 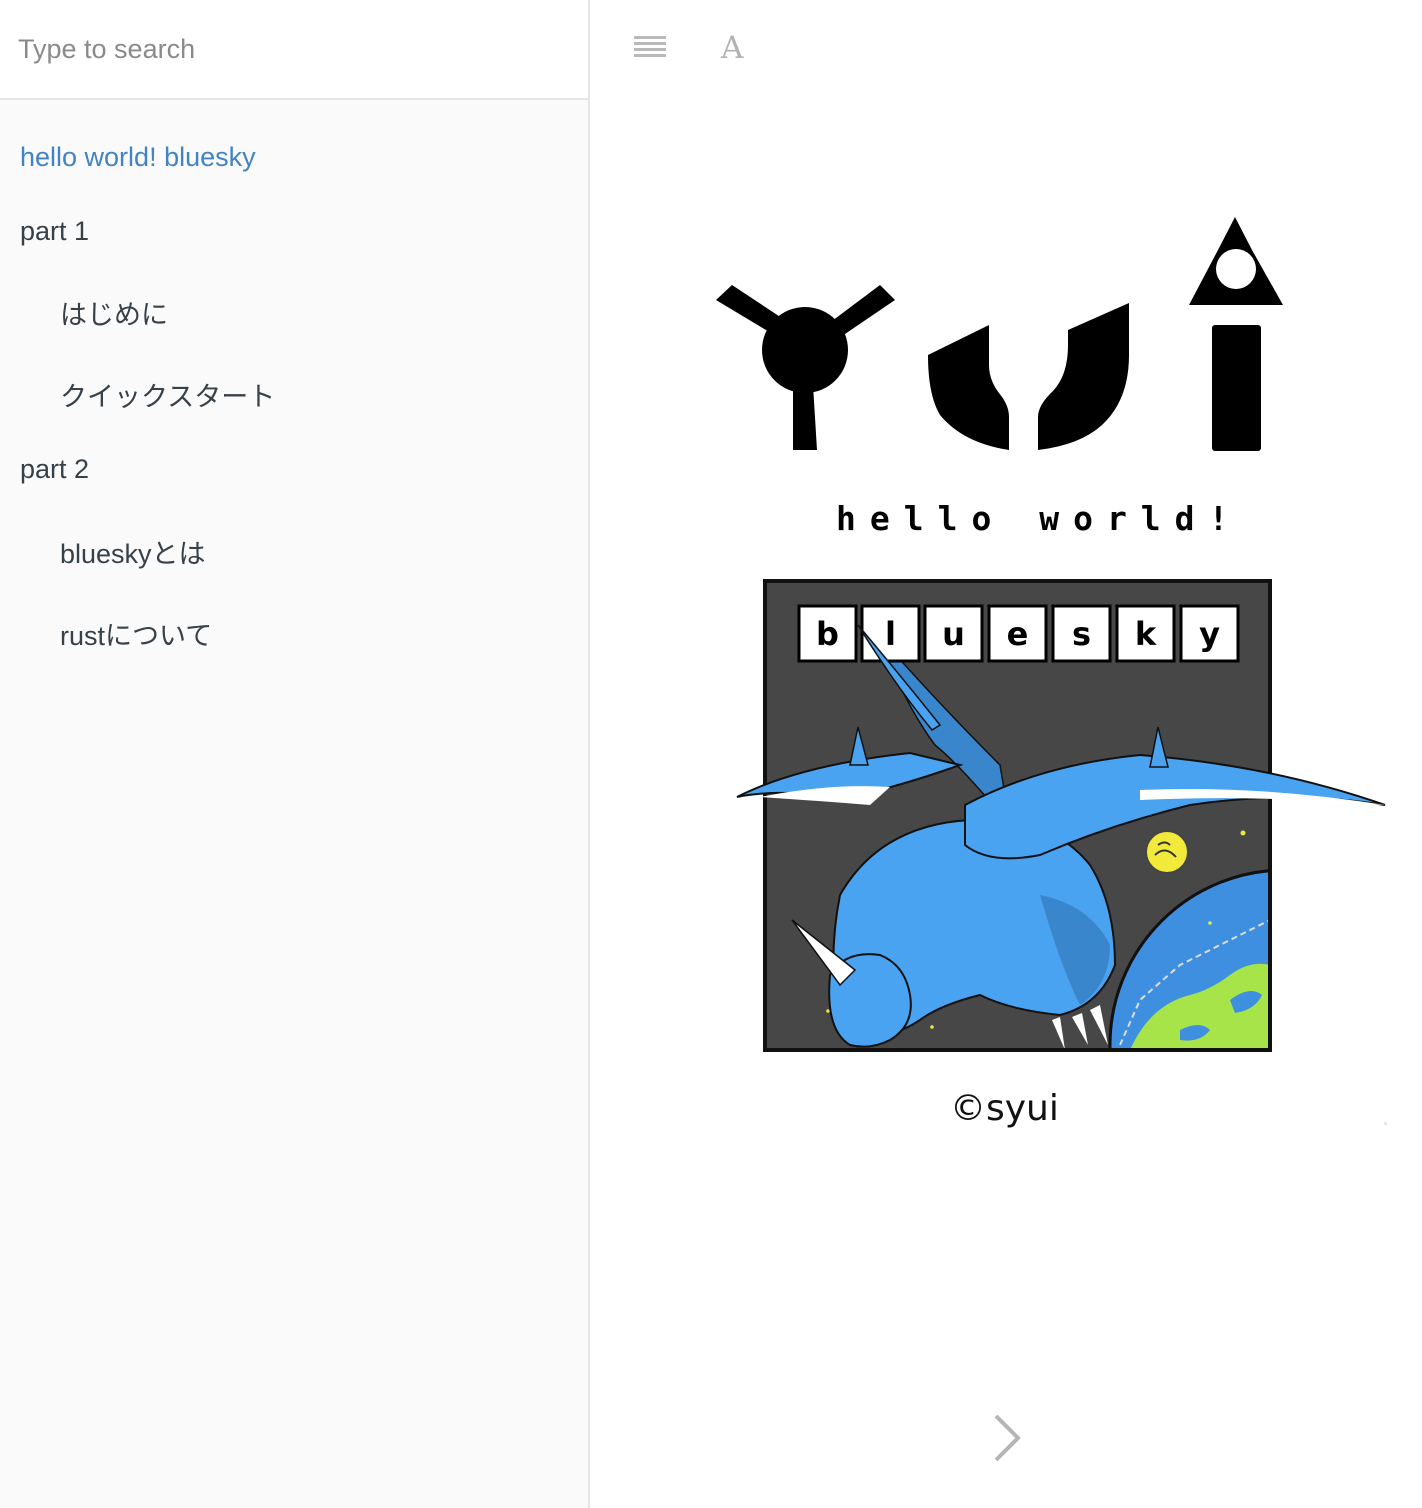 What do you see at coordinates (114, 312) in the screenshot?
I see `toc-item-hajimeni: はじめに` at bounding box center [114, 312].